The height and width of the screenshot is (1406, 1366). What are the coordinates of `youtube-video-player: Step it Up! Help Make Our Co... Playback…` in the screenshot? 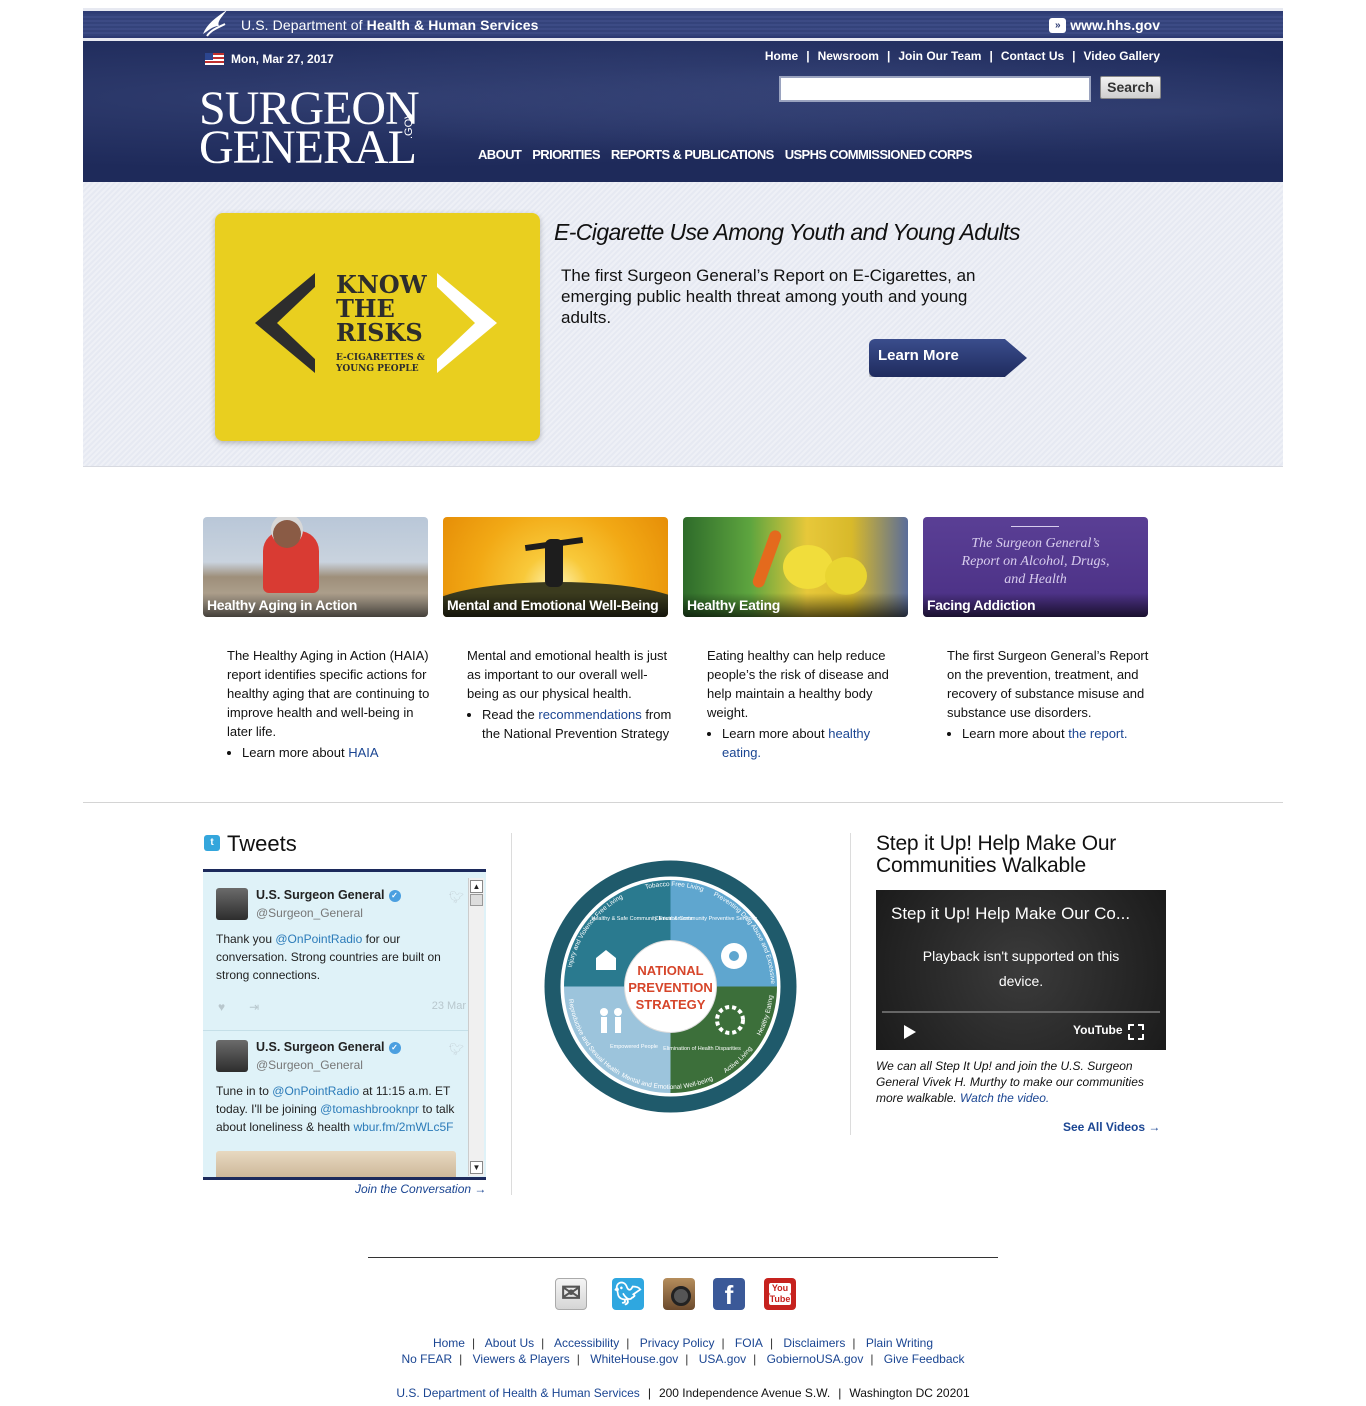 It's located at (1021, 970).